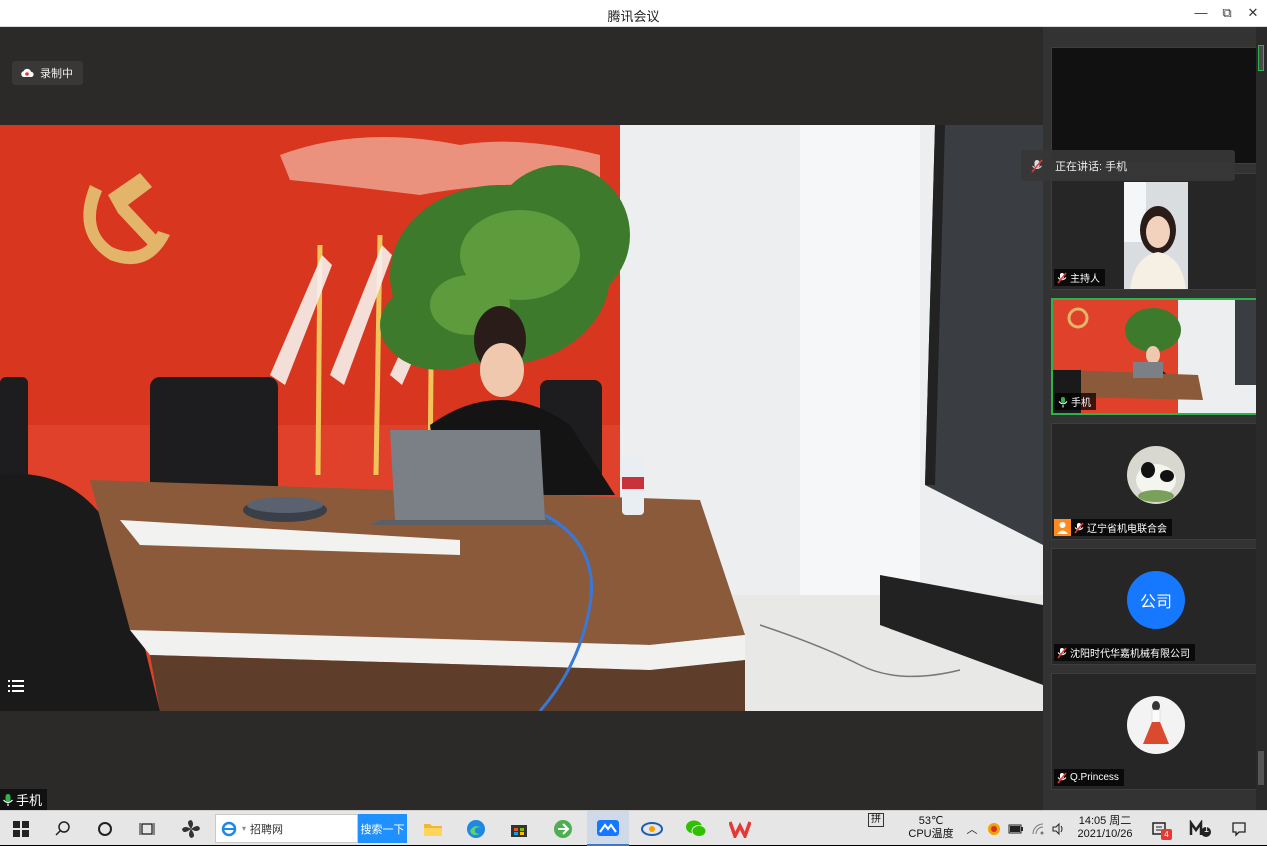 The height and width of the screenshot is (846, 1267). Describe the element at coordinates (1261, 58) in the screenshot. I see `scroll-thumb` at that location.